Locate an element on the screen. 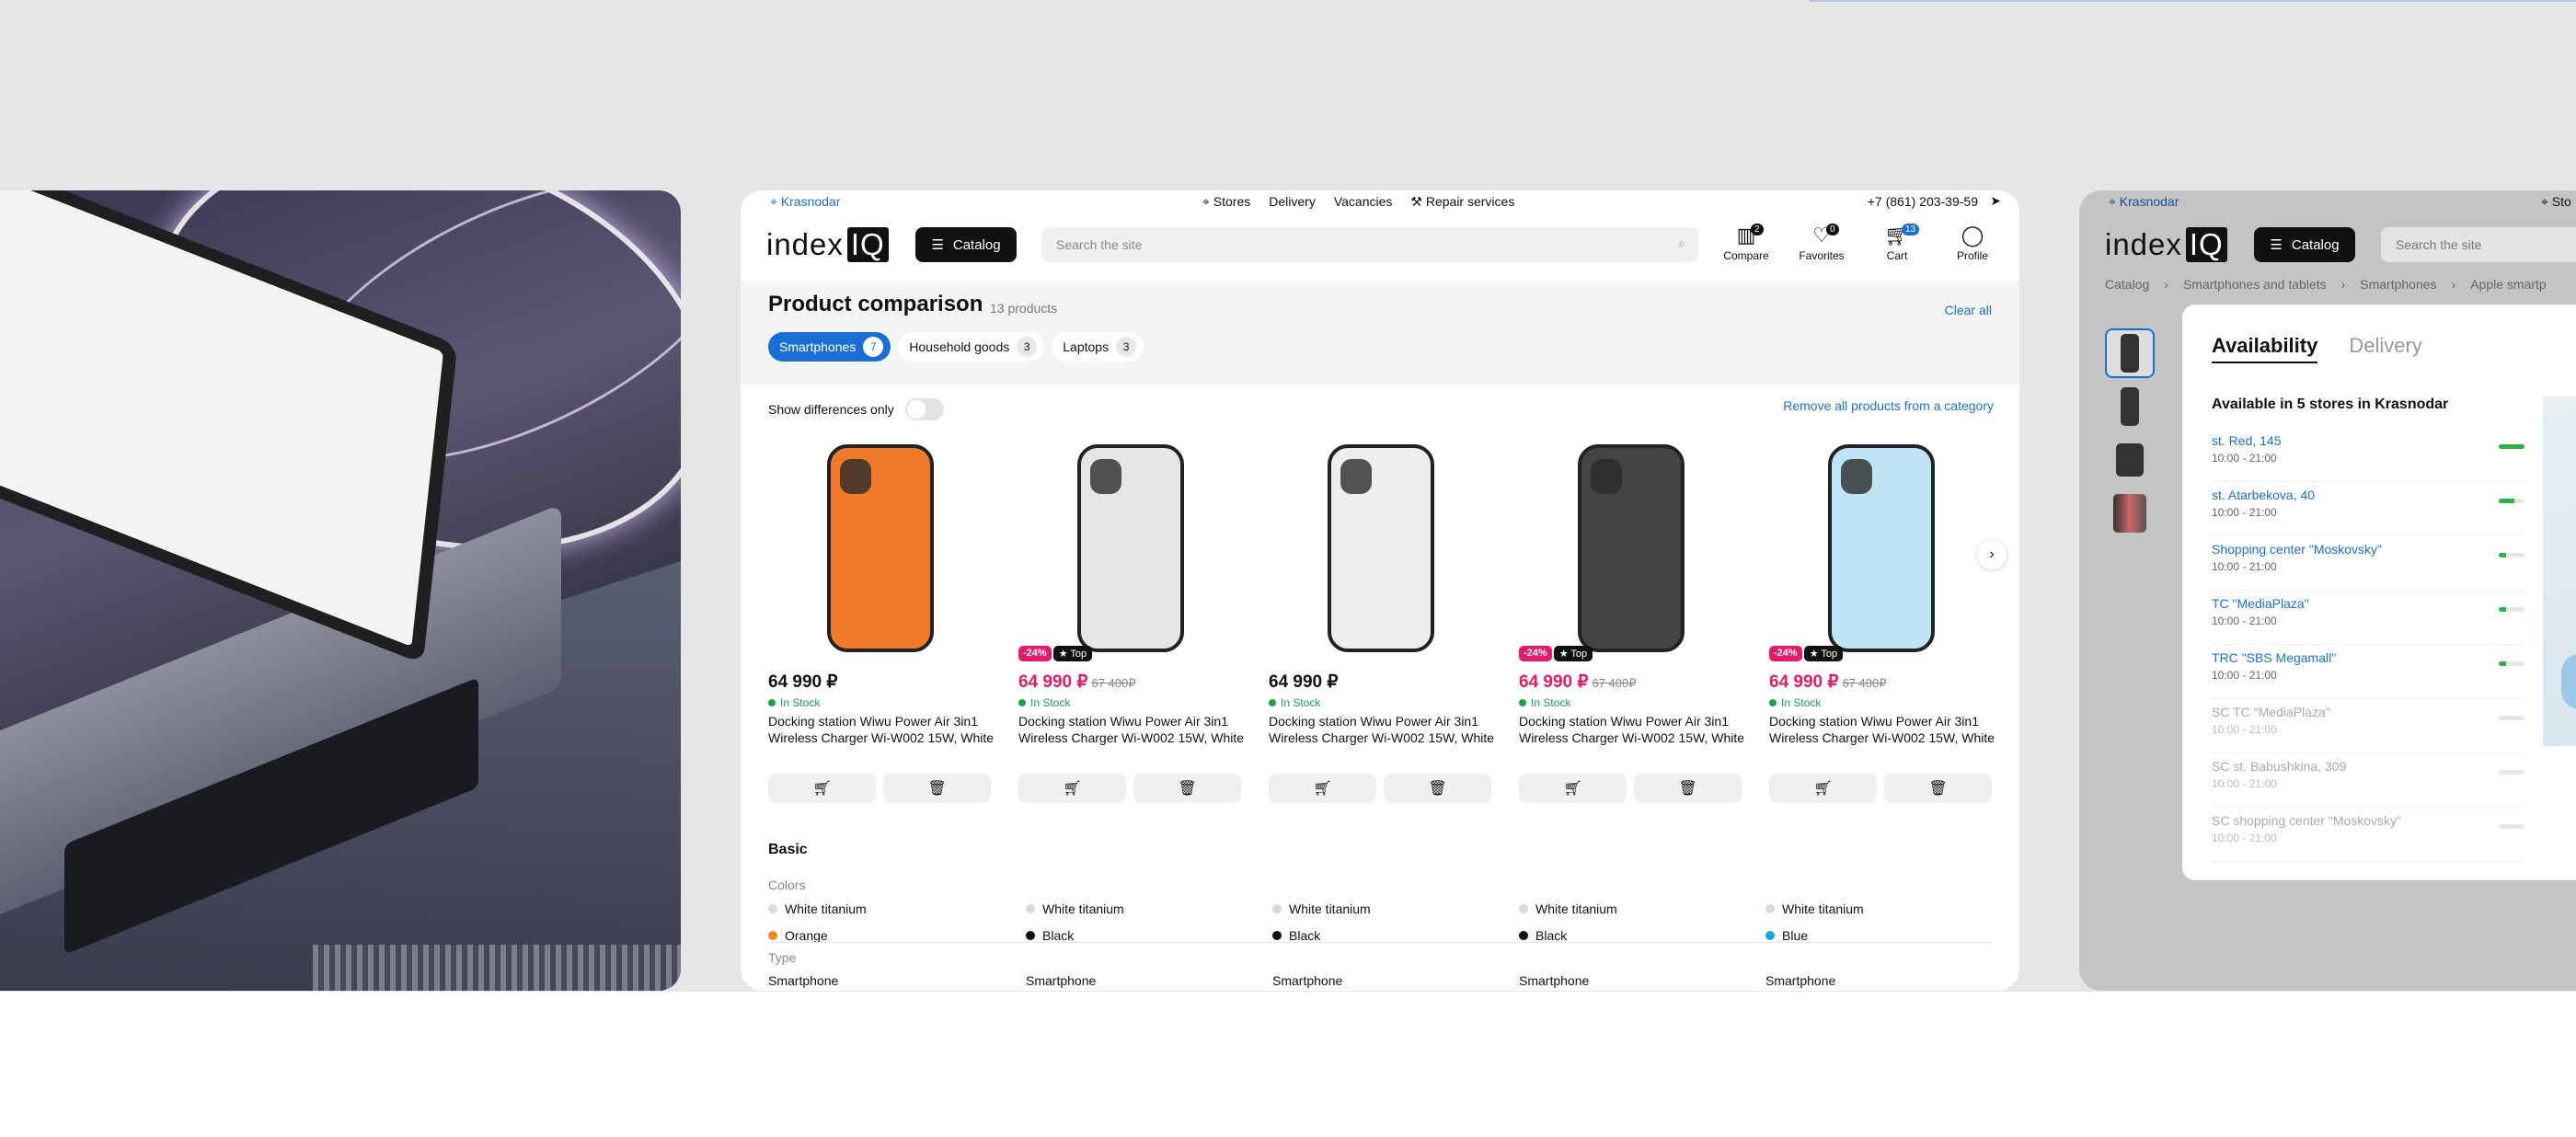 The width and height of the screenshot is (2576, 1137). tab-household-goods: Household goods 3 is located at coordinates (972, 347).